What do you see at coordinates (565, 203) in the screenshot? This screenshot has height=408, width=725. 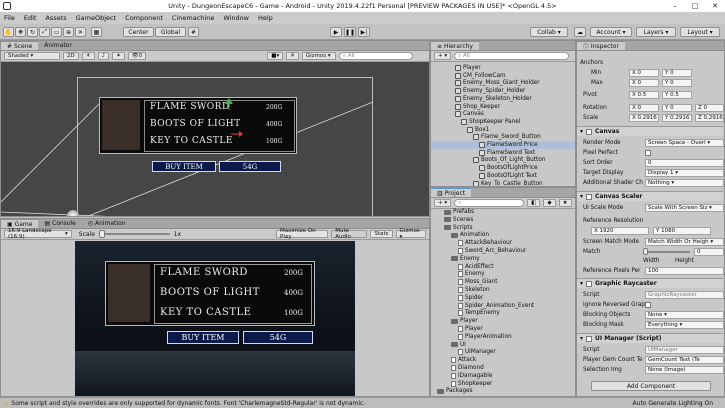 I see `favorite-icon: ★` at bounding box center [565, 203].